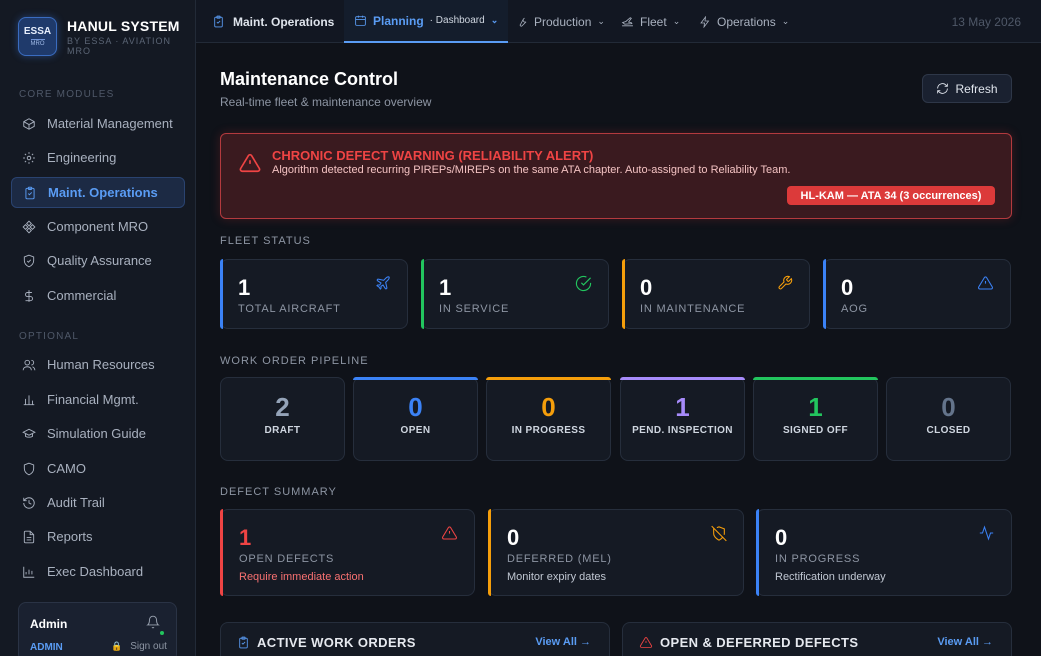  Describe the element at coordinates (494, 20) in the screenshot. I see `chevron-down-icon: ⌄` at that location.